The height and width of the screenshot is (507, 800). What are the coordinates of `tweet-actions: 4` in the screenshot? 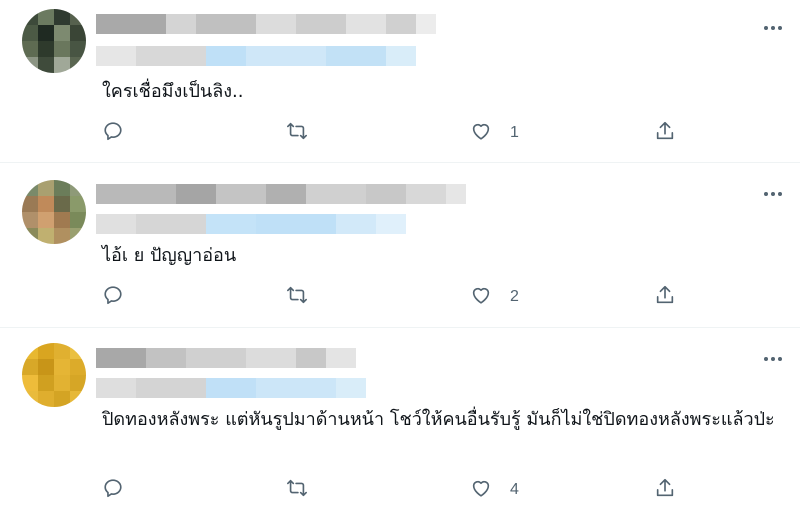 It's located at (400, 490).